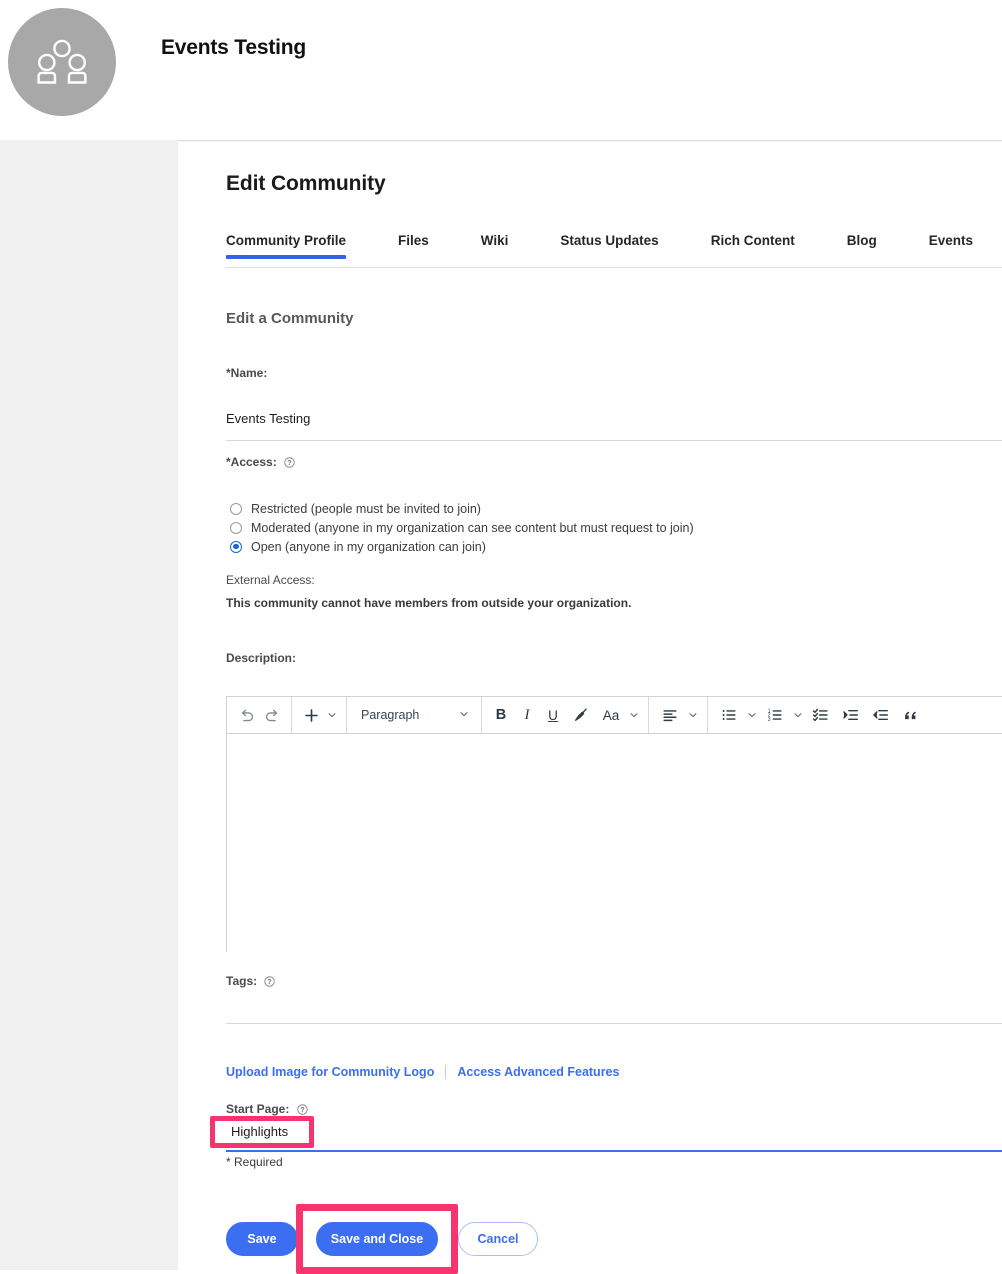 The width and height of the screenshot is (1002, 1274). What do you see at coordinates (862, 246) in the screenshot?
I see `tab-blog: Blog` at bounding box center [862, 246].